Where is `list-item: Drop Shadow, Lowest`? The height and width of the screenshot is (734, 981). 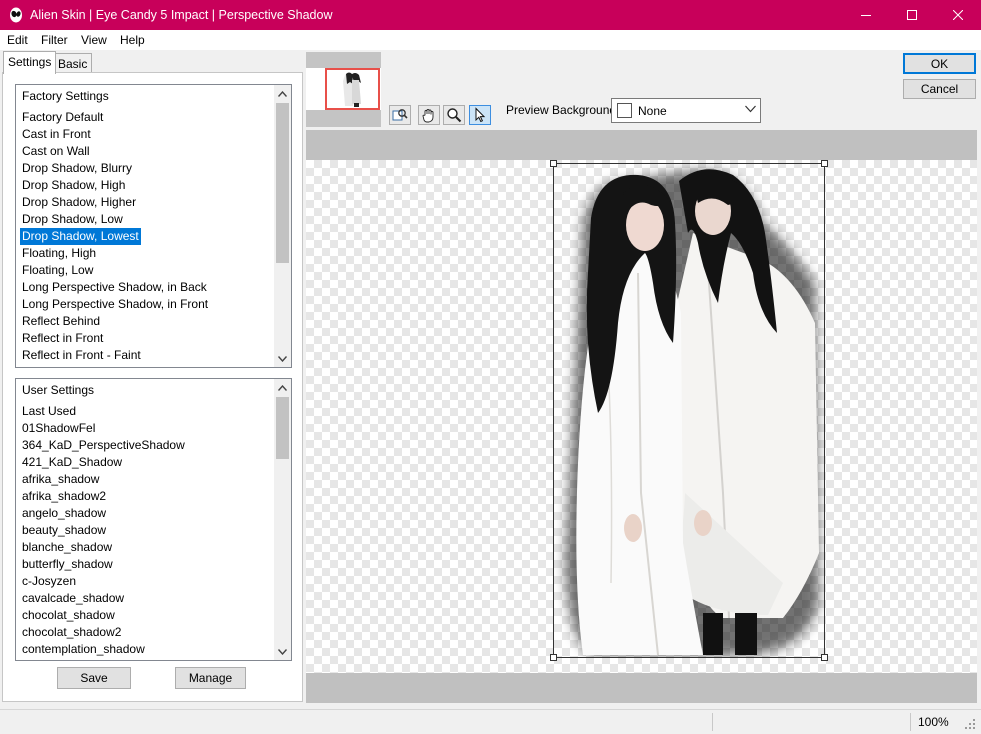
list-item: Drop Shadow, Lowest is located at coordinates (115, 236).